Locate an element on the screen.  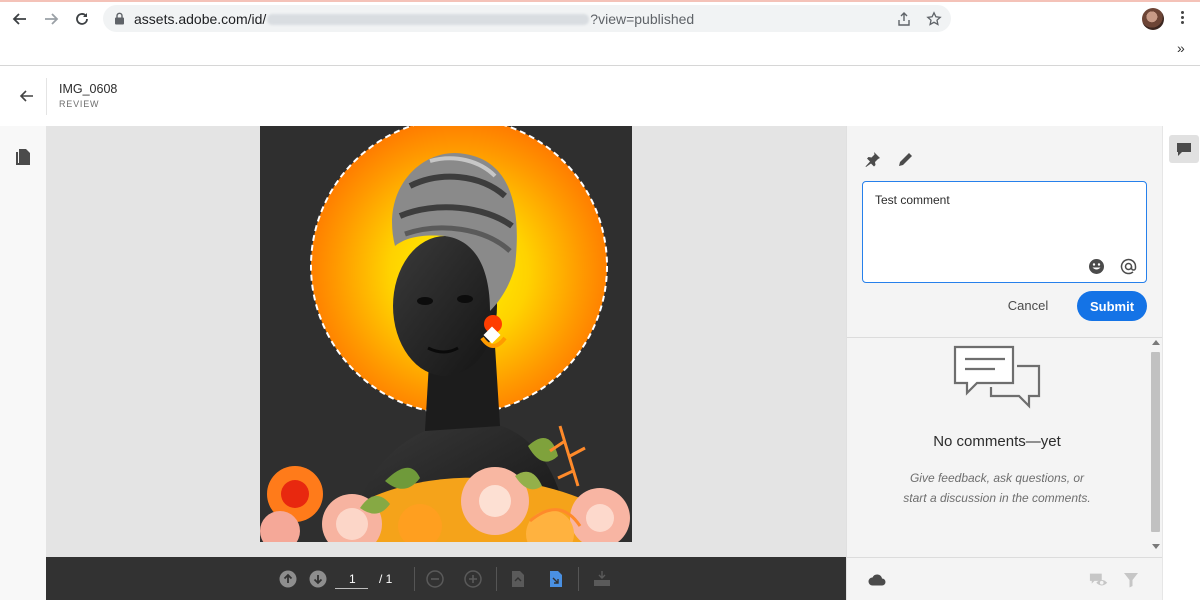
next-page-button is located at coordinates (318, 579).